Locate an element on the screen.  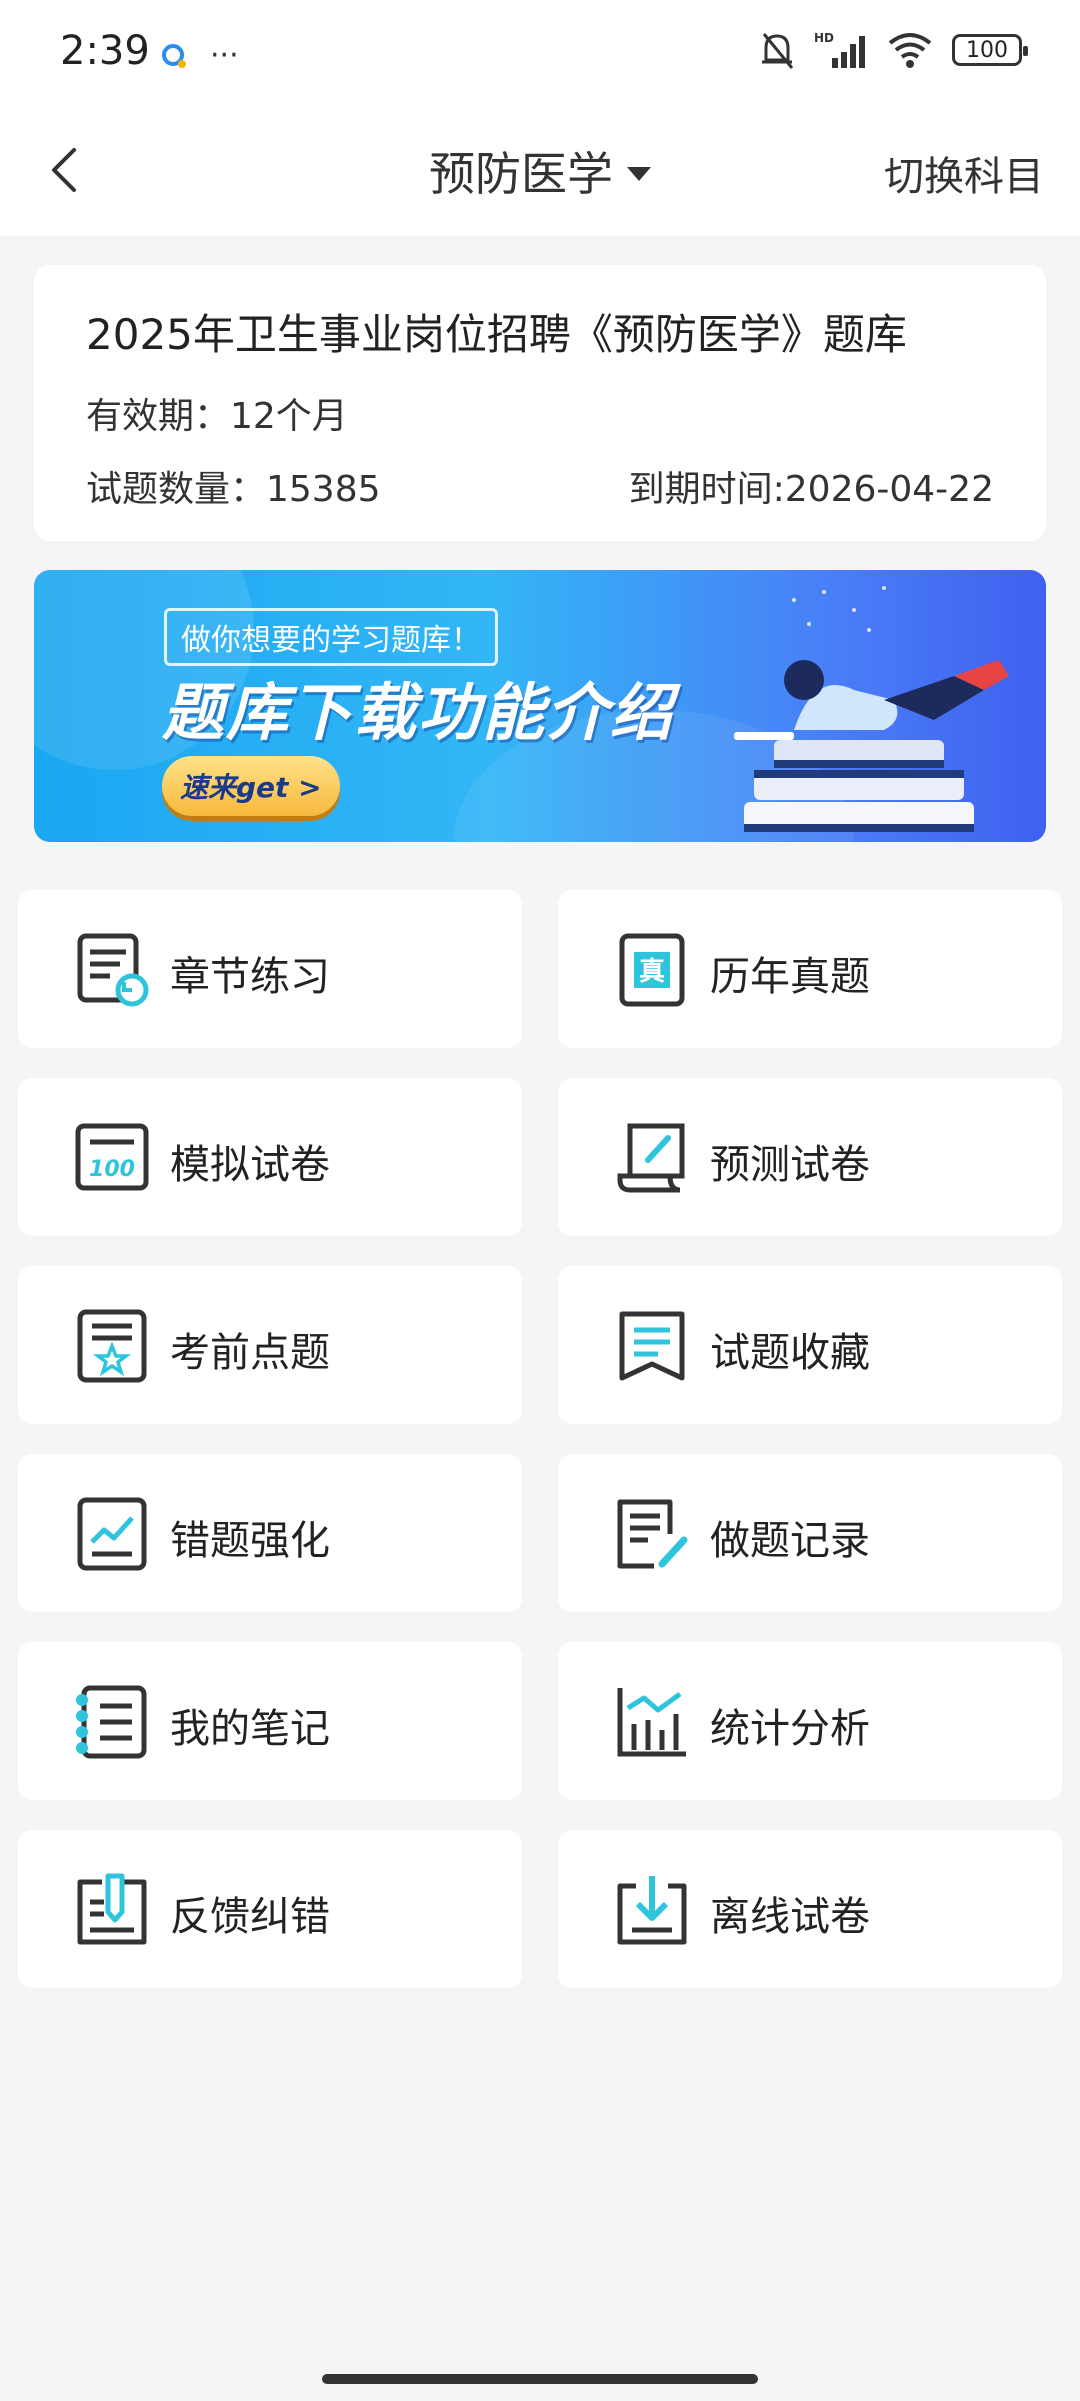
tile-wrong-questions: 错题强化 is located at coordinates (270, 1533).